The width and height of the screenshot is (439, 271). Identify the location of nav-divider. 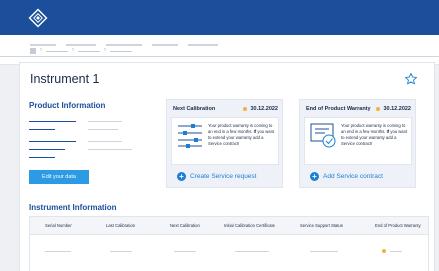
(219, 56).